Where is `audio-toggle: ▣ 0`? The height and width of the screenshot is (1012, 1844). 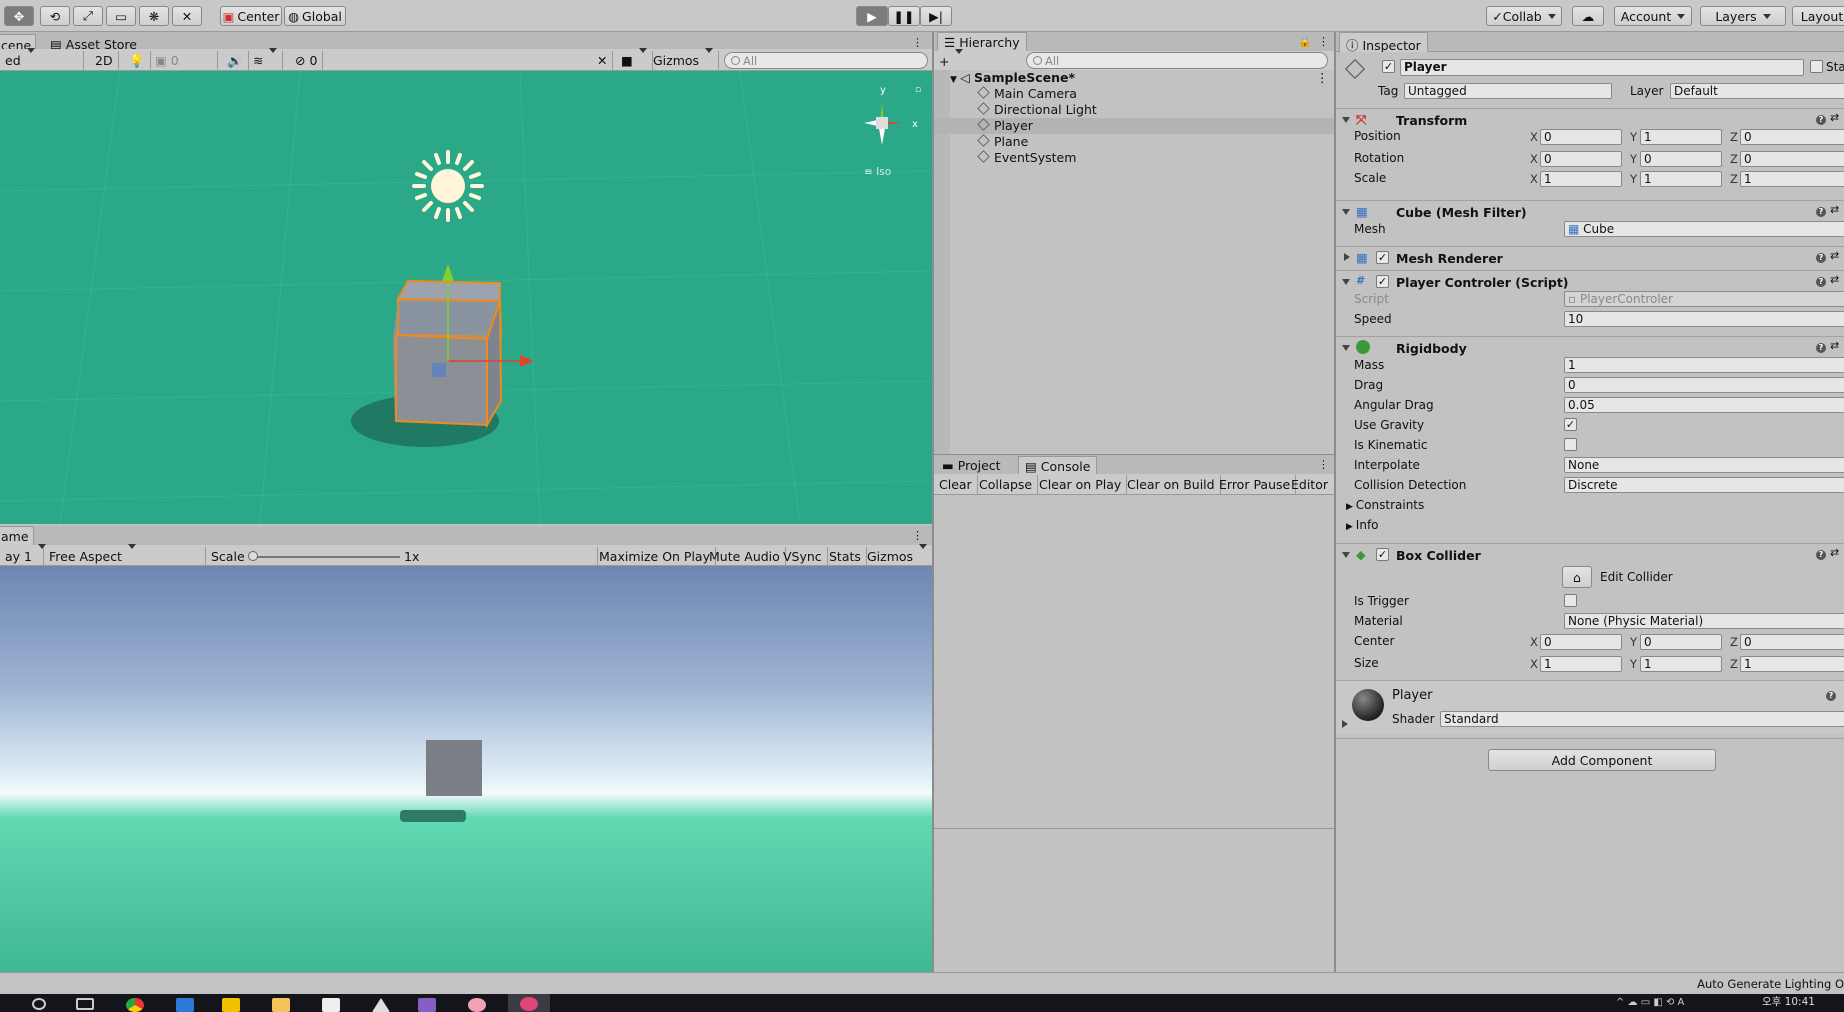
audio-toggle: ▣ 0 is located at coordinates (184, 60).